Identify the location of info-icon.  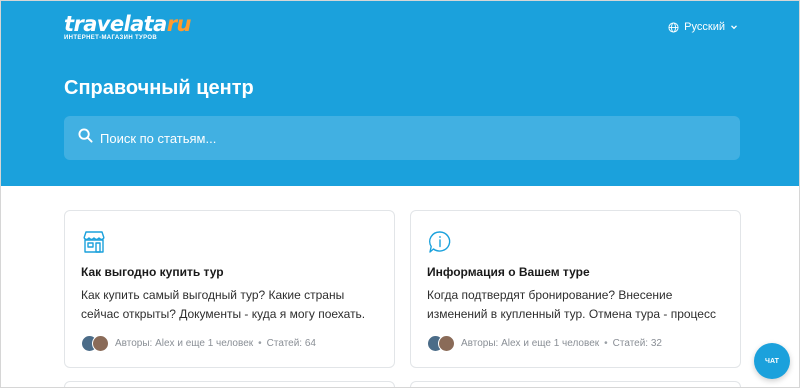
(575, 242).